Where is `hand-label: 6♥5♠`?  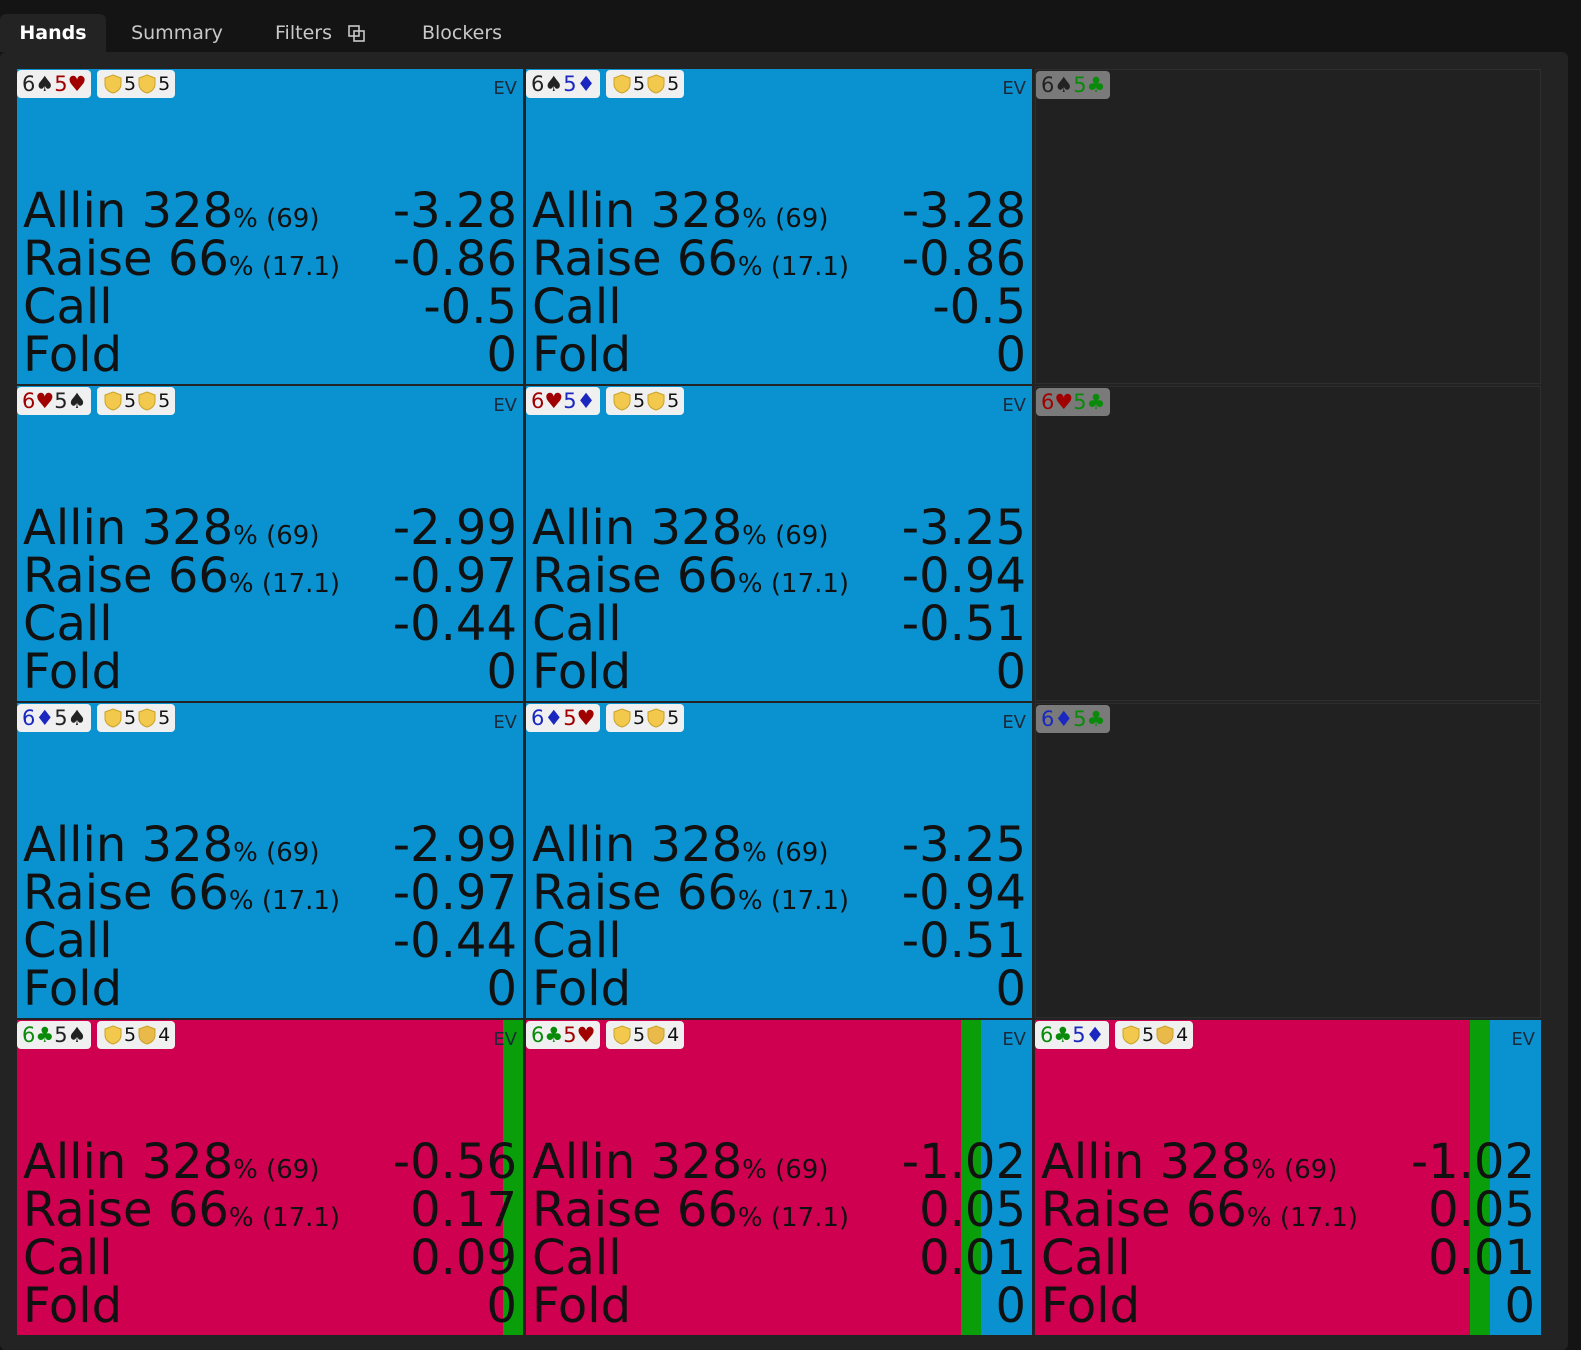
hand-label: 6♥5♠ is located at coordinates (54, 401).